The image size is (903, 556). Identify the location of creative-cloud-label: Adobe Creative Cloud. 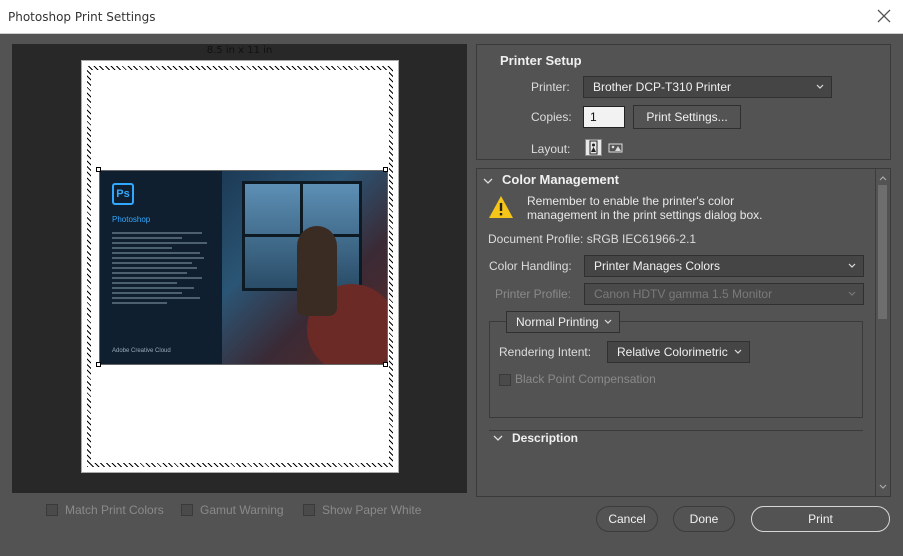
(141, 351).